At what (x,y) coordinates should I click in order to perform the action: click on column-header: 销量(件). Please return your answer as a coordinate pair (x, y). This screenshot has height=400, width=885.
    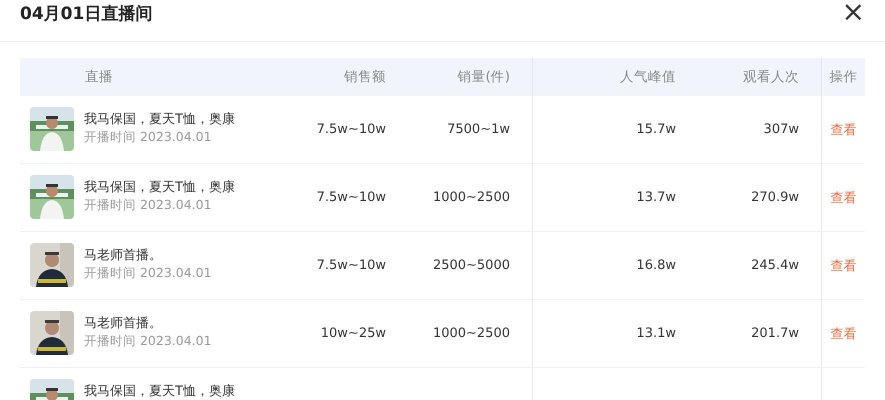
    Looking at the image, I should click on (483, 77).